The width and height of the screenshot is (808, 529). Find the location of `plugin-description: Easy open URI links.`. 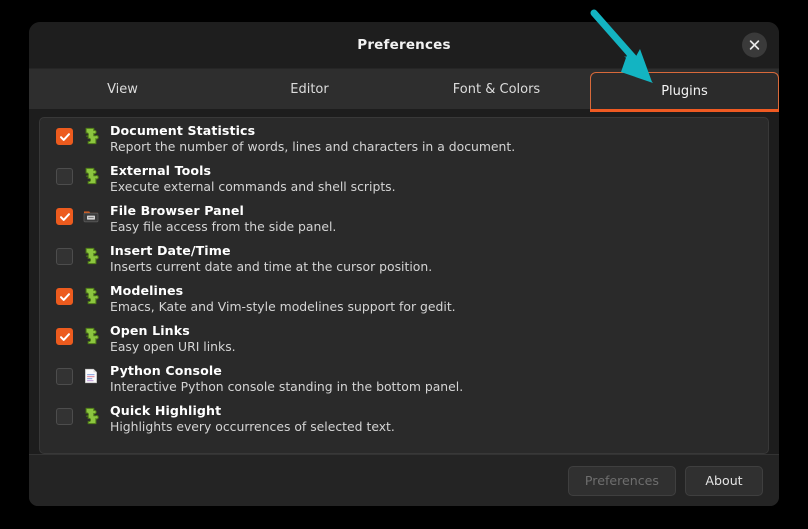

plugin-description: Easy open URI links. is located at coordinates (173, 346).